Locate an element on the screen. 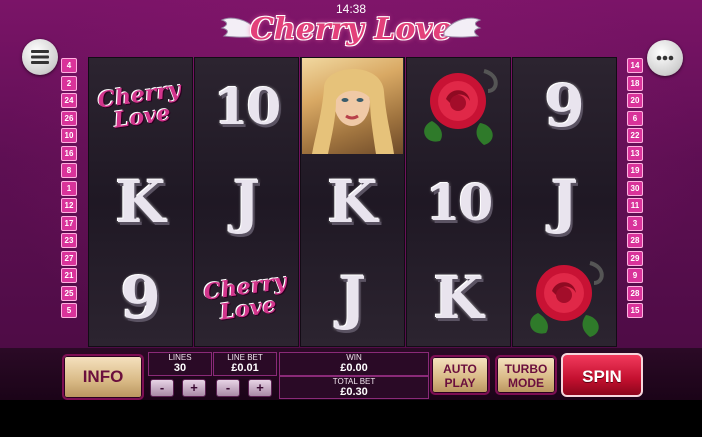 This screenshot has height=437, width=702. payline-badge: 25 is located at coordinates (69, 293).